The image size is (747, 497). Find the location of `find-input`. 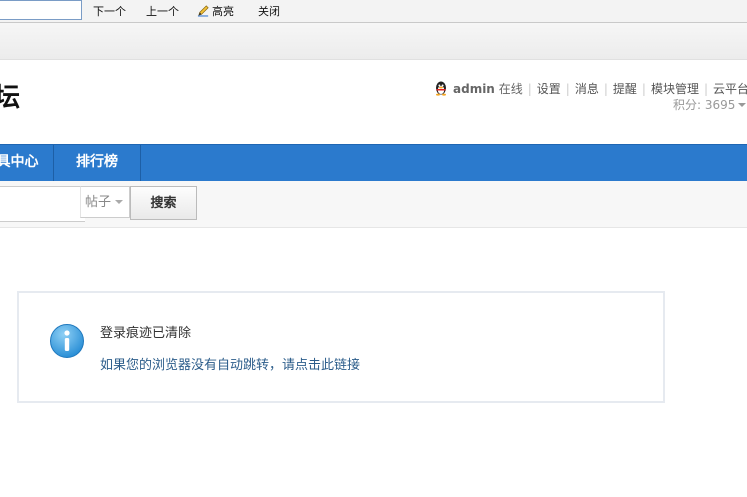

find-input is located at coordinates (41, 10).